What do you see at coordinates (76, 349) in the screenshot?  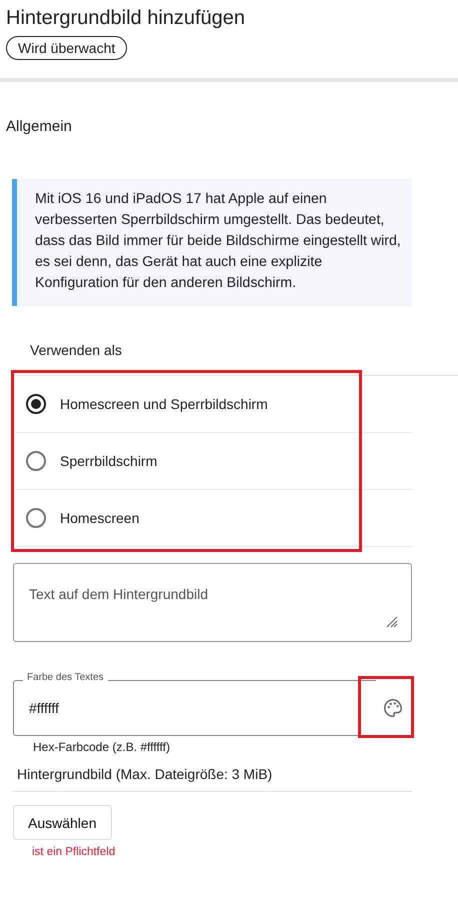 I see `field-label: Verwenden als` at bounding box center [76, 349].